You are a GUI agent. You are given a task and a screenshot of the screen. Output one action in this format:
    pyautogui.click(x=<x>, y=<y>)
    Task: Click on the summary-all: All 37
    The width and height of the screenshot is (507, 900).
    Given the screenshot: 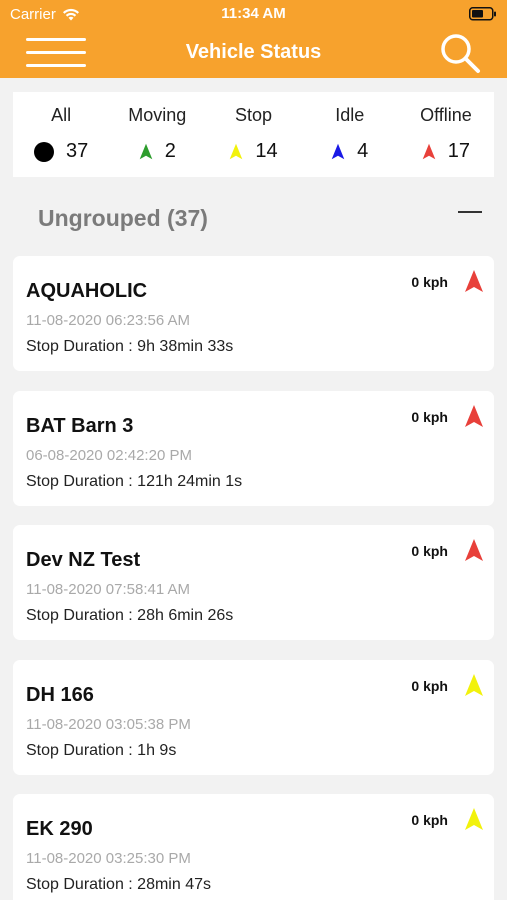 What is the action you would take?
    pyautogui.click(x=61, y=134)
    